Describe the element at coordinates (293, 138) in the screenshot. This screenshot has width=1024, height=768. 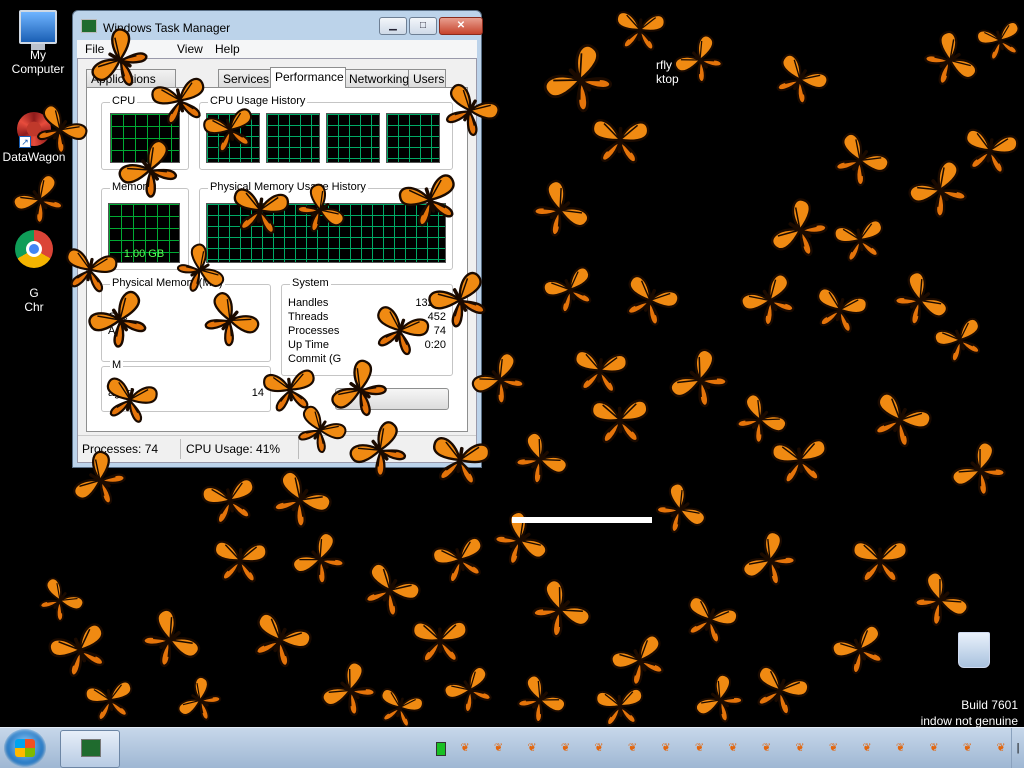
I see `cpu-history-graph-core2` at that location.